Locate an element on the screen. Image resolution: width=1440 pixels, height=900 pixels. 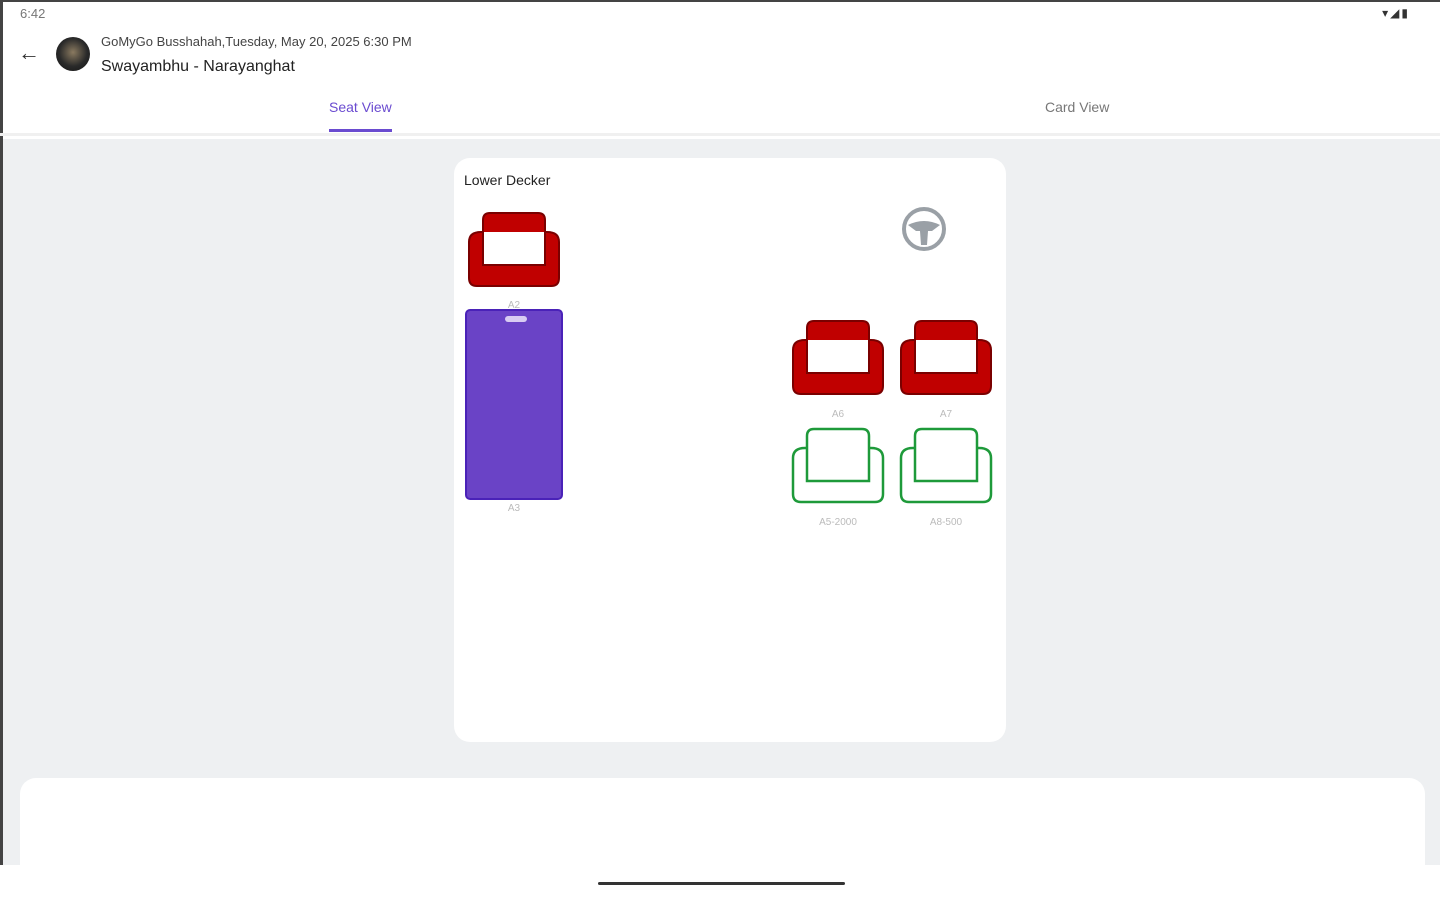
seat-label: A7 is located at coordinates (946, 414).